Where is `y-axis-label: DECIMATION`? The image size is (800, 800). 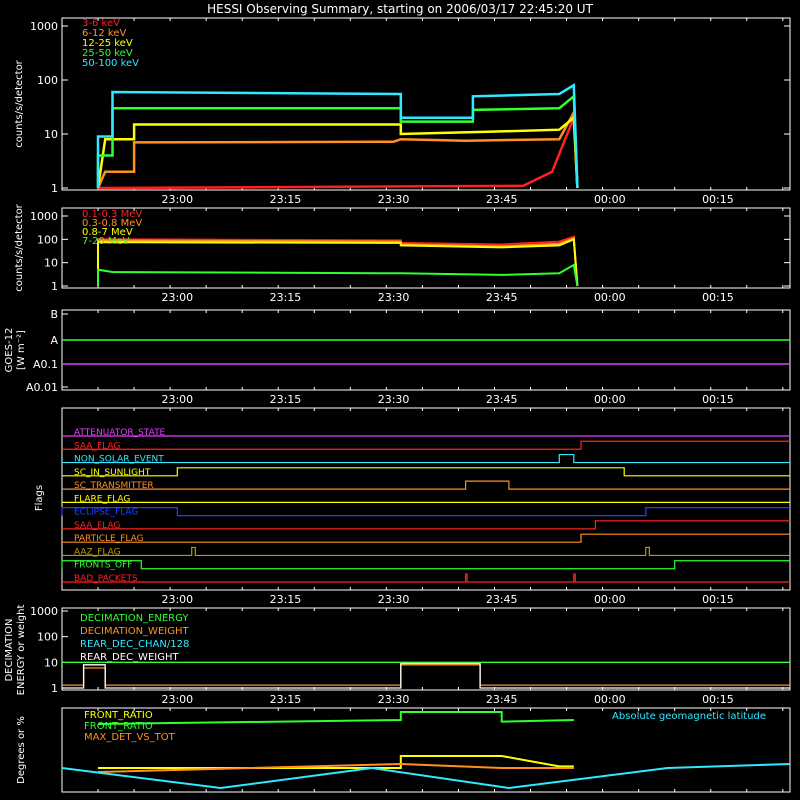
y-axis-label: DECIMATION is located at coordinates (9, 649).